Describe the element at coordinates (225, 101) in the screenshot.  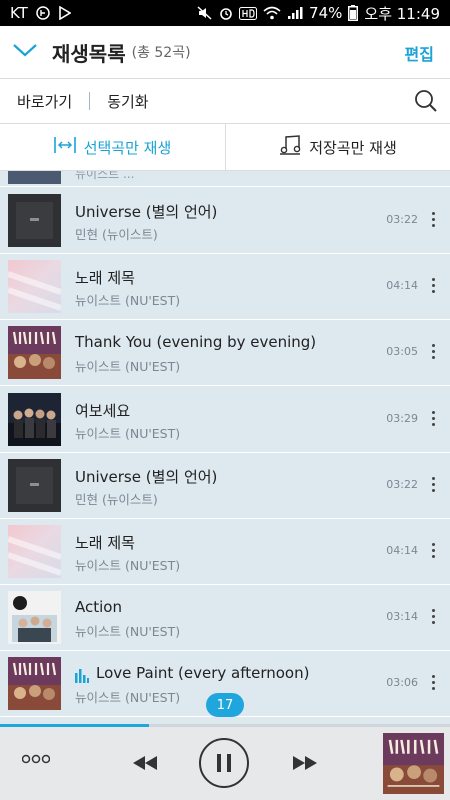
I see `shortcut-bar: 바로가기 동기화` at that location.